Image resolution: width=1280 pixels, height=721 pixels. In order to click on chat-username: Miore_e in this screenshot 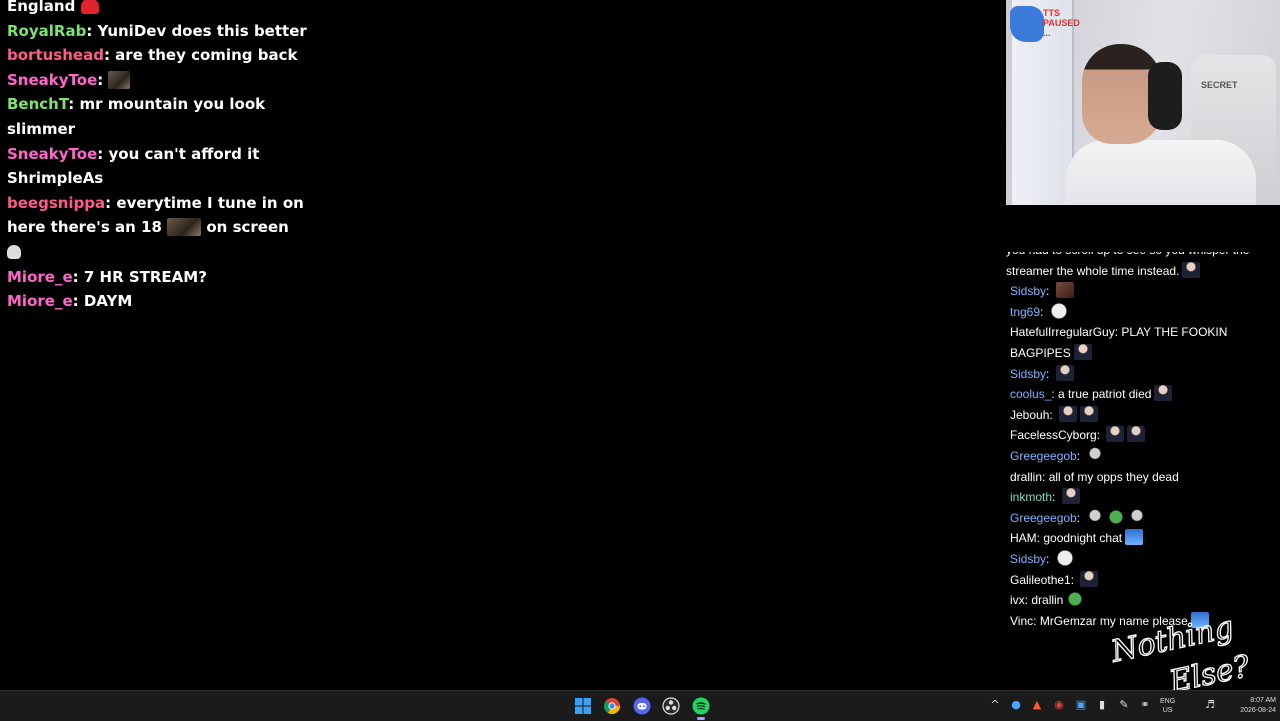, I will do `click(40, 276)`.